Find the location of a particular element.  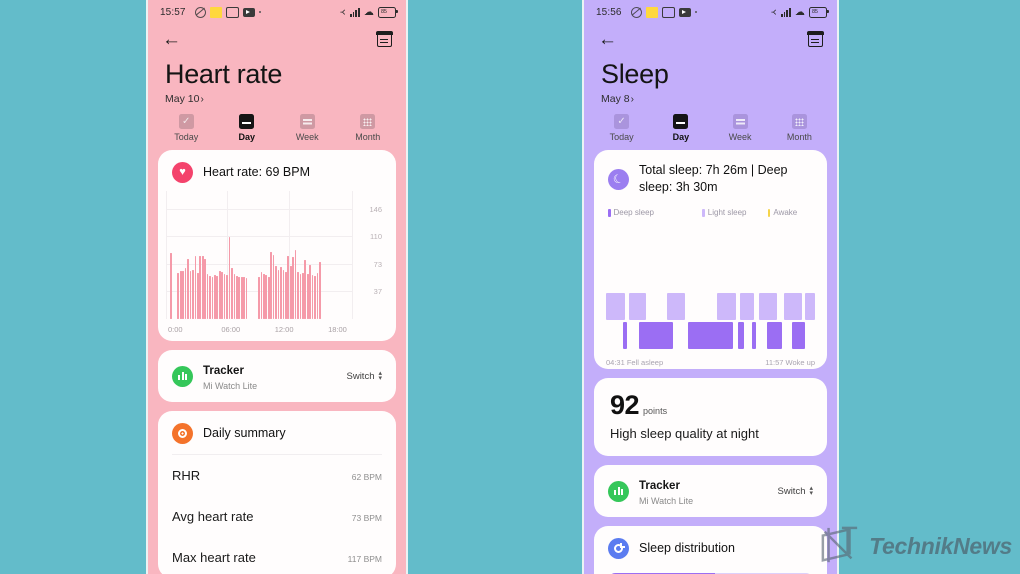

x-tick-label: 12:00 is located at coordinates (284, 330).